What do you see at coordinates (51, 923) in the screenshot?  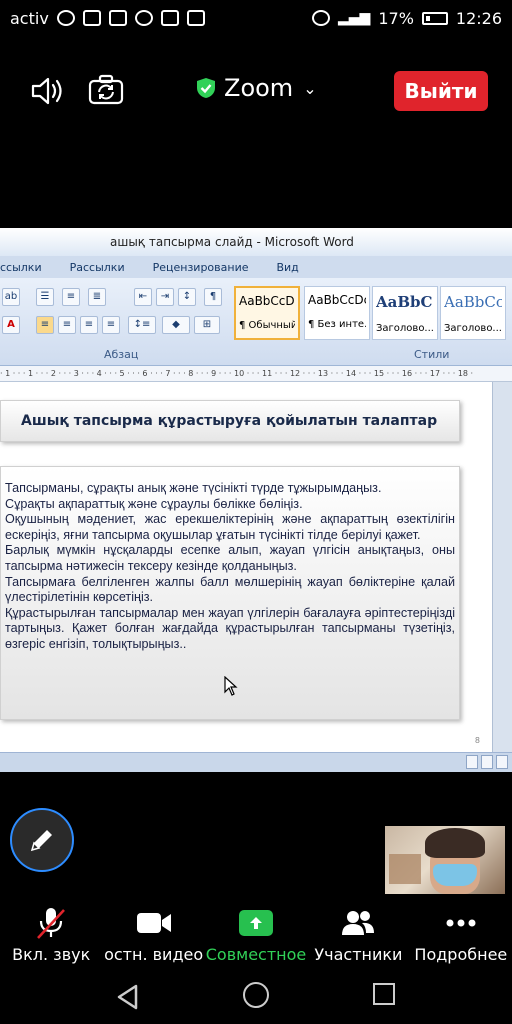 I see `muted-mic-icon` at bounding box center [51, 923].